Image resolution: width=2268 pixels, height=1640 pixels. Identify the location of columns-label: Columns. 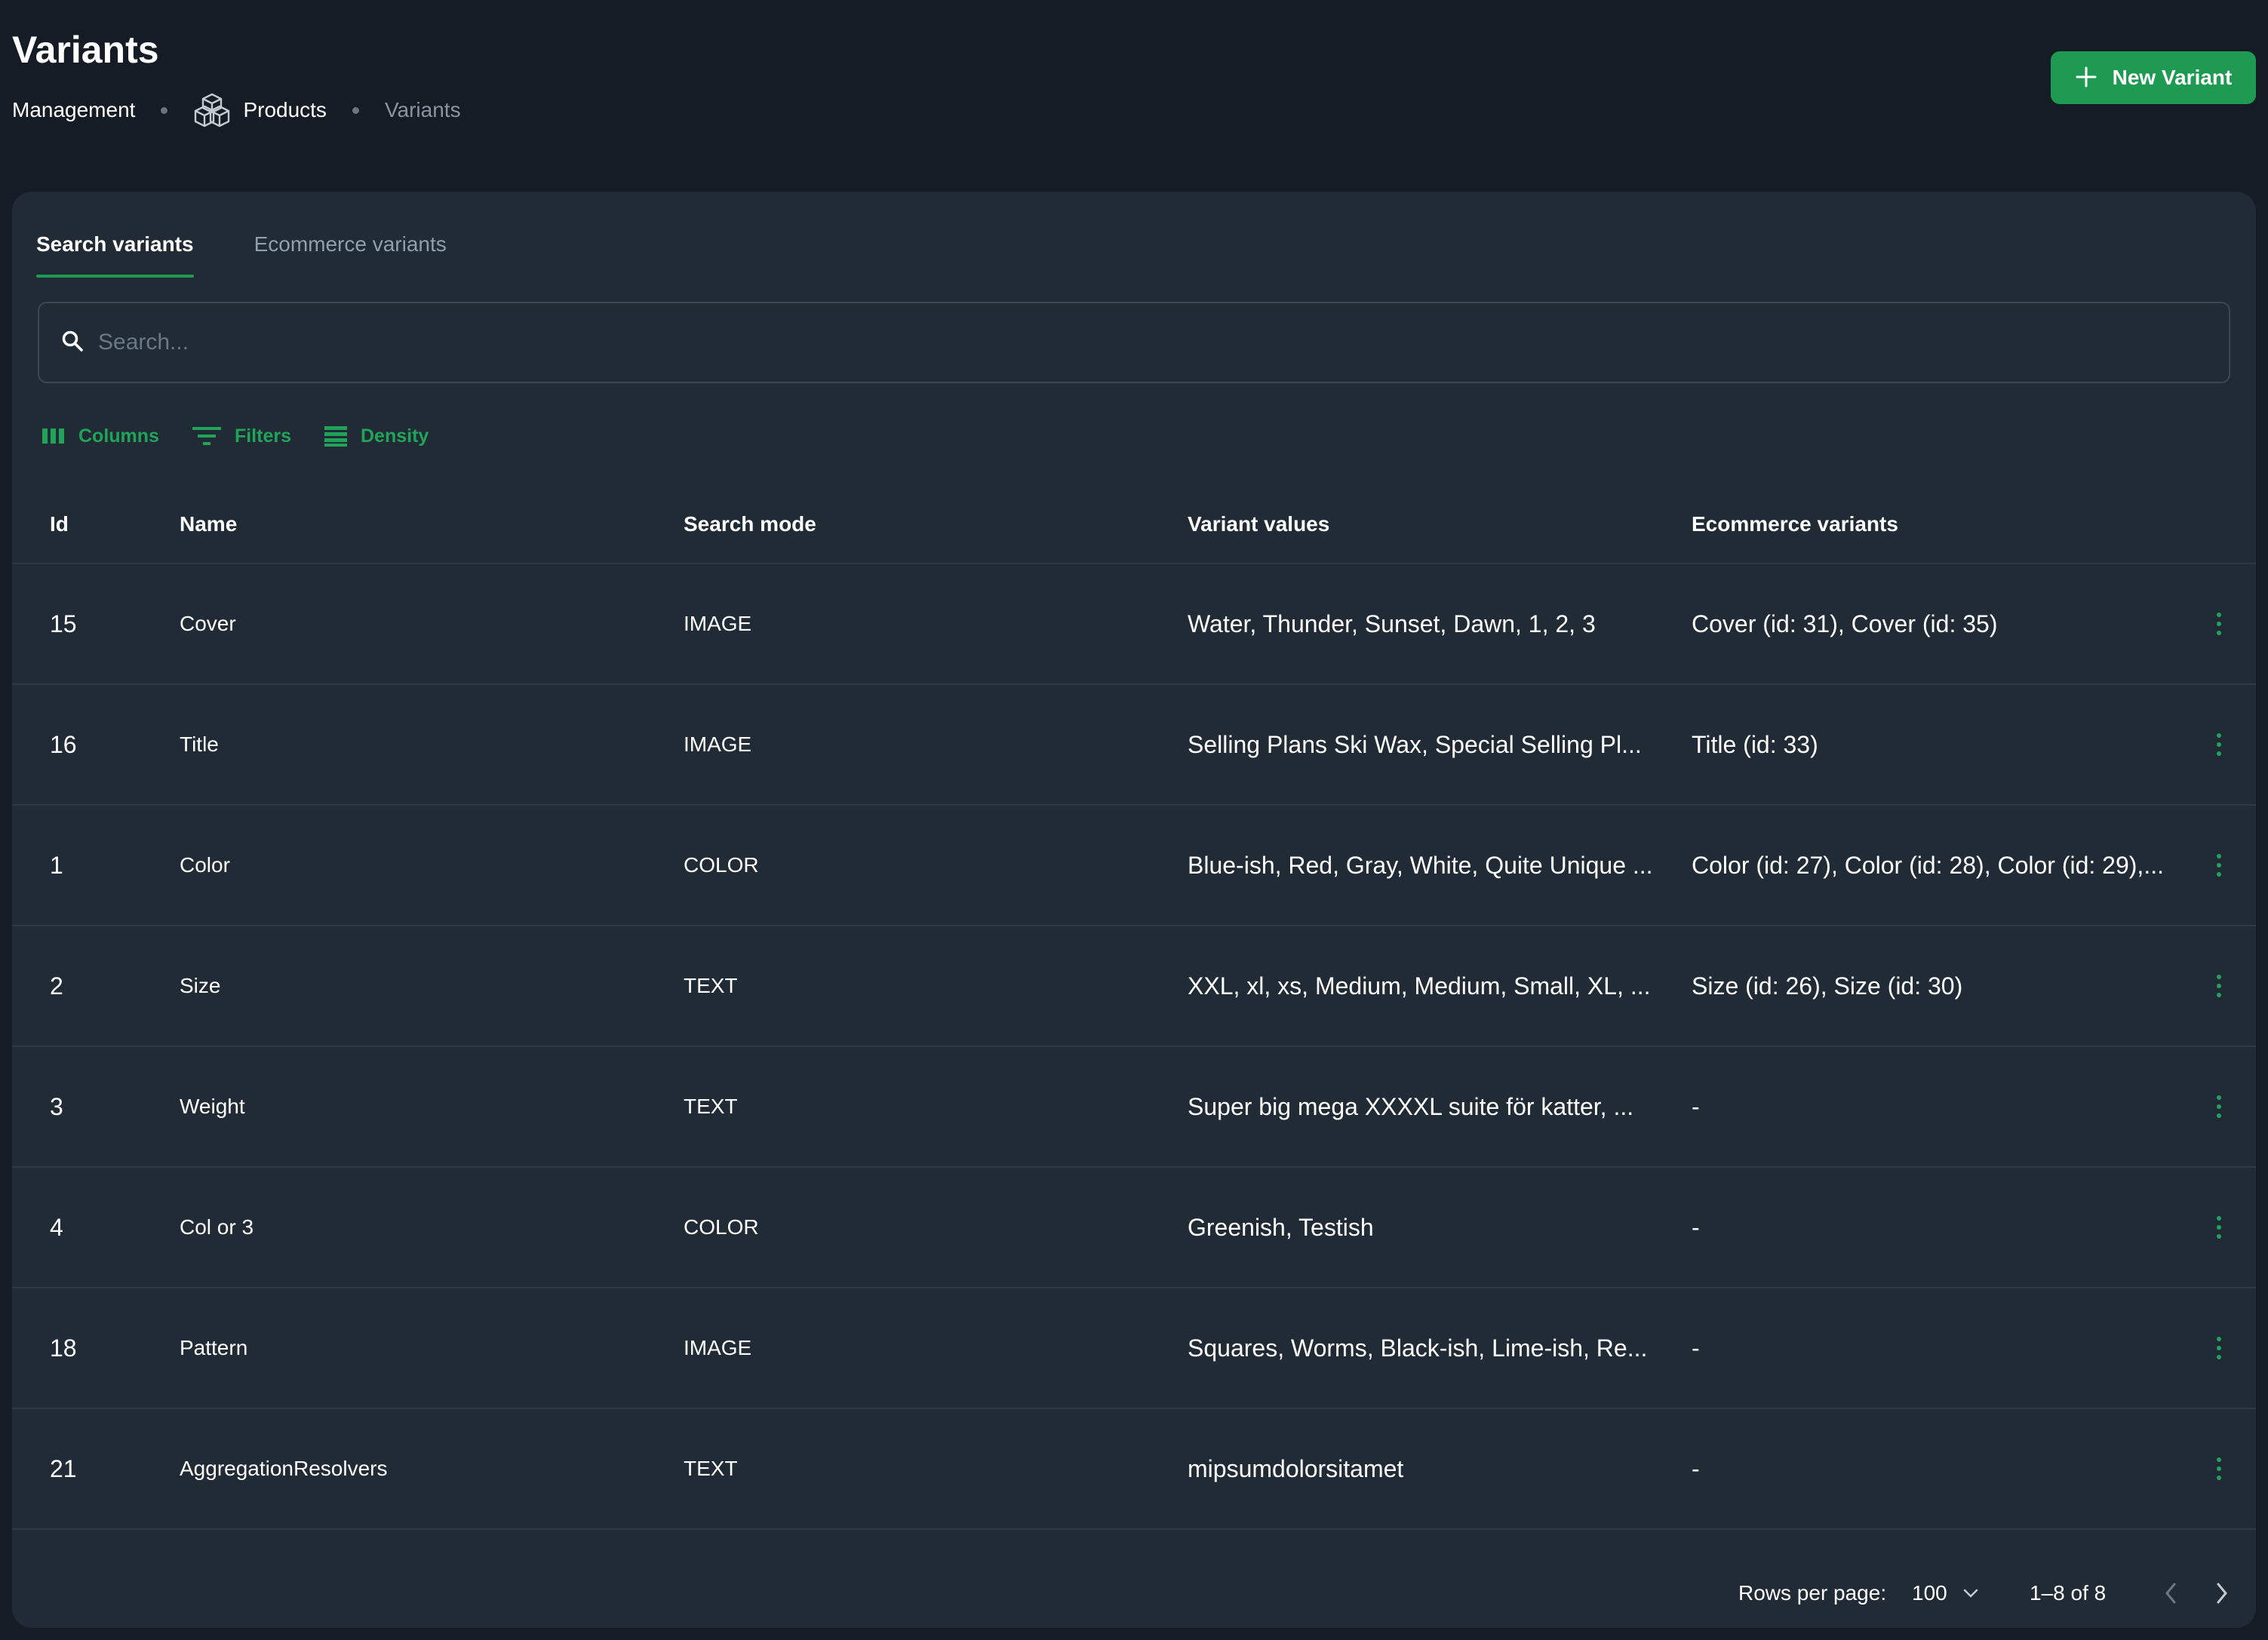
(118, 436).